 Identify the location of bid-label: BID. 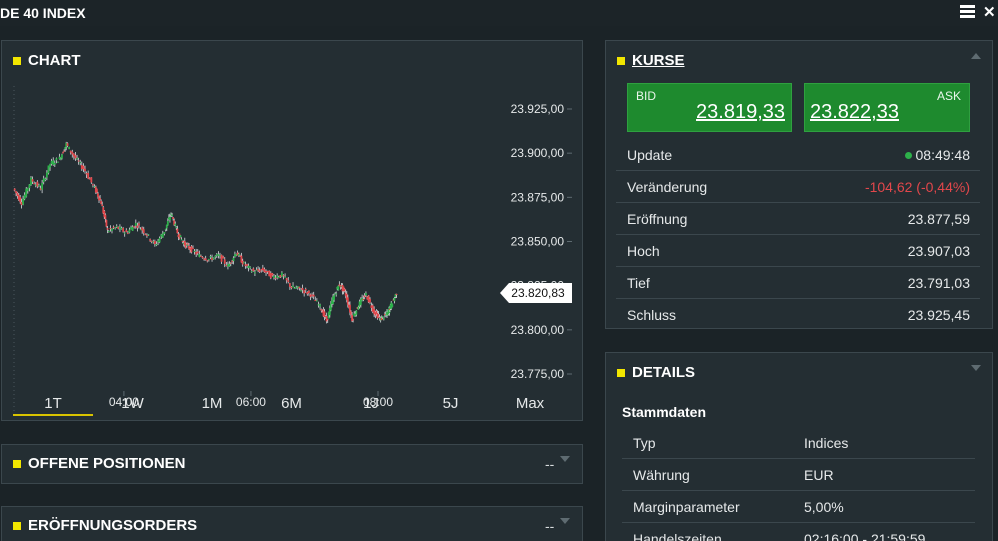
(646, 96).